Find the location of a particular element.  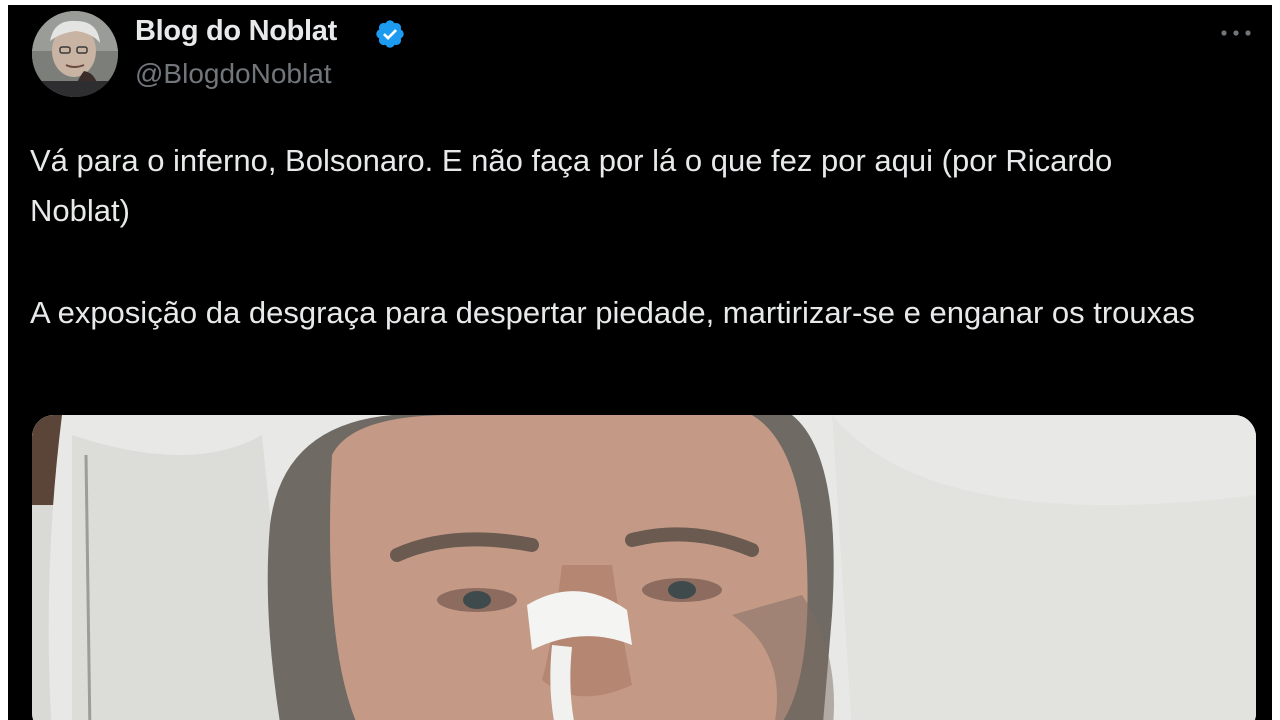

profile-photo is located at coordinates (75, 54).